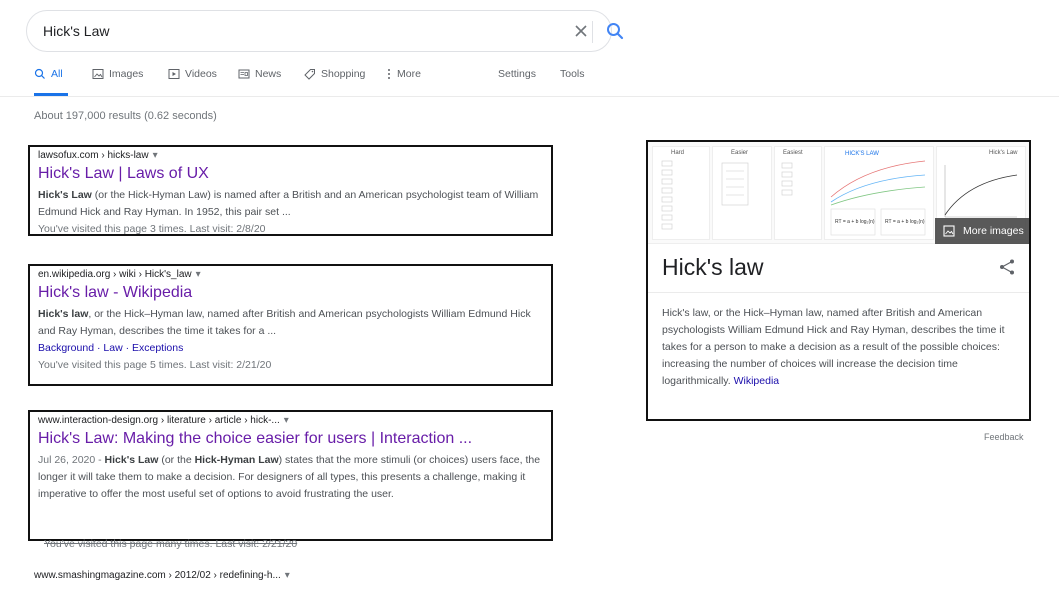 This screenshot has width=1059, height=589. I want to click on tab-tools: Tools, so click(572, 74).